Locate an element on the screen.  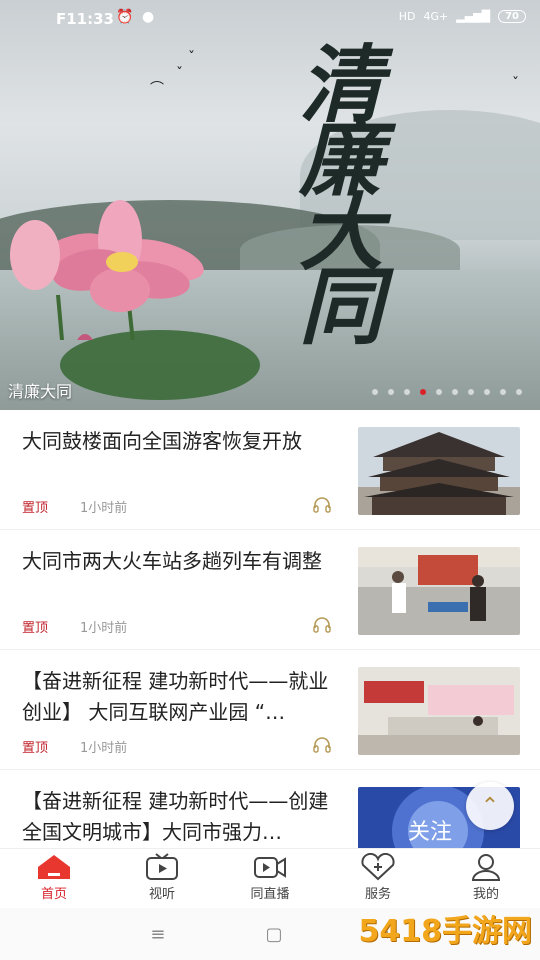
watermark-logo: 5418手游网 is located at coordinates (445, 931).